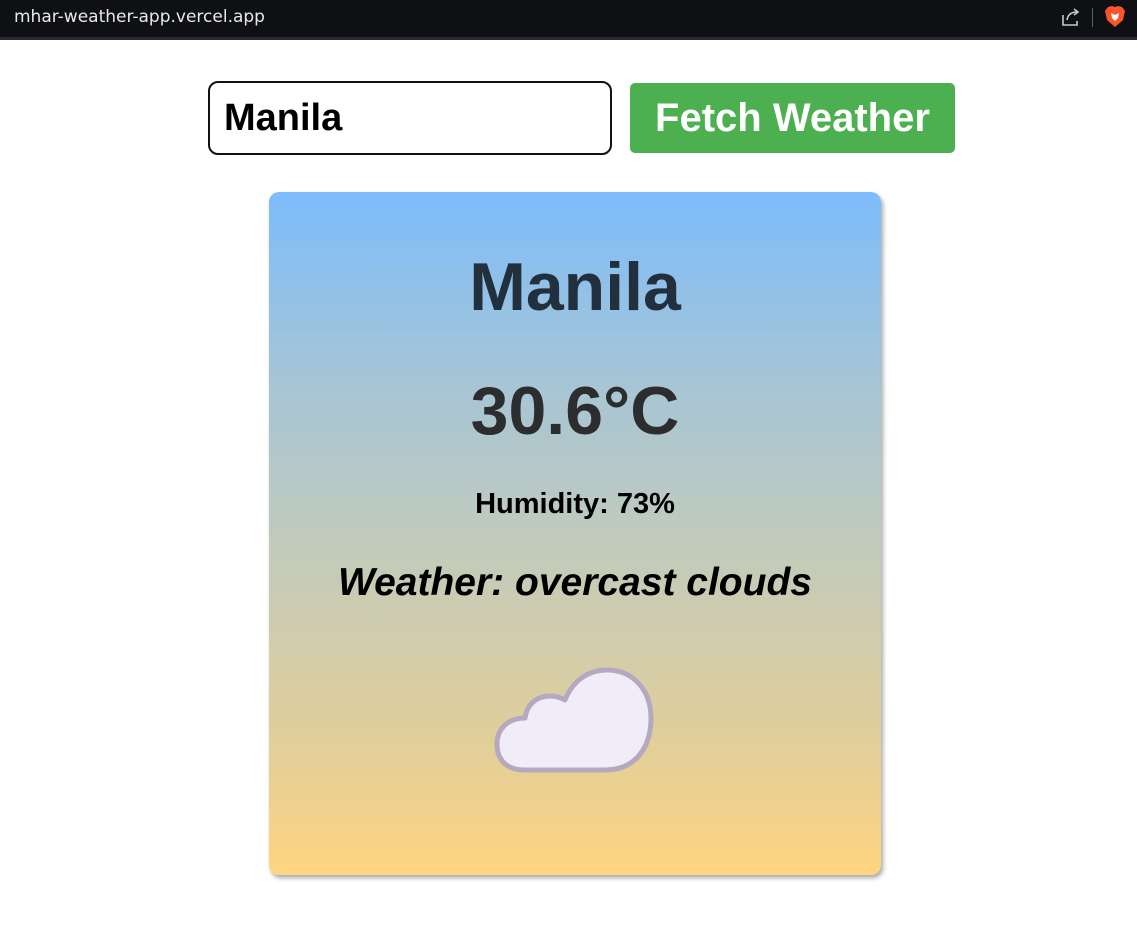 This screenshot has width=1137, height=951. What do you see at coordinates (575, 411) in the screenshot?
I see `temperature: 30.6°C` at bounding box center [575, 411].